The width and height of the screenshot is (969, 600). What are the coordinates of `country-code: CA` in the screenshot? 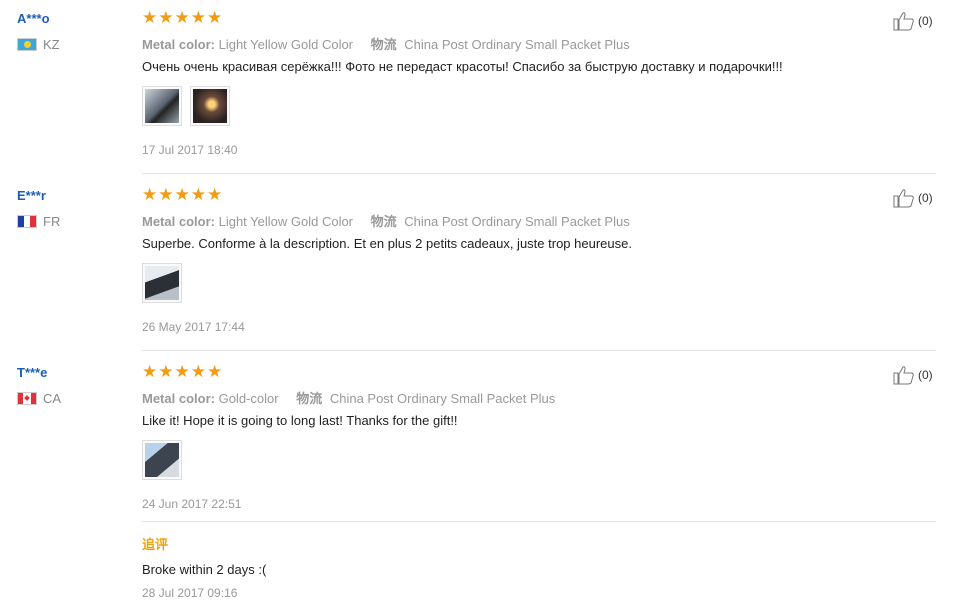 It's located at (52, 398).